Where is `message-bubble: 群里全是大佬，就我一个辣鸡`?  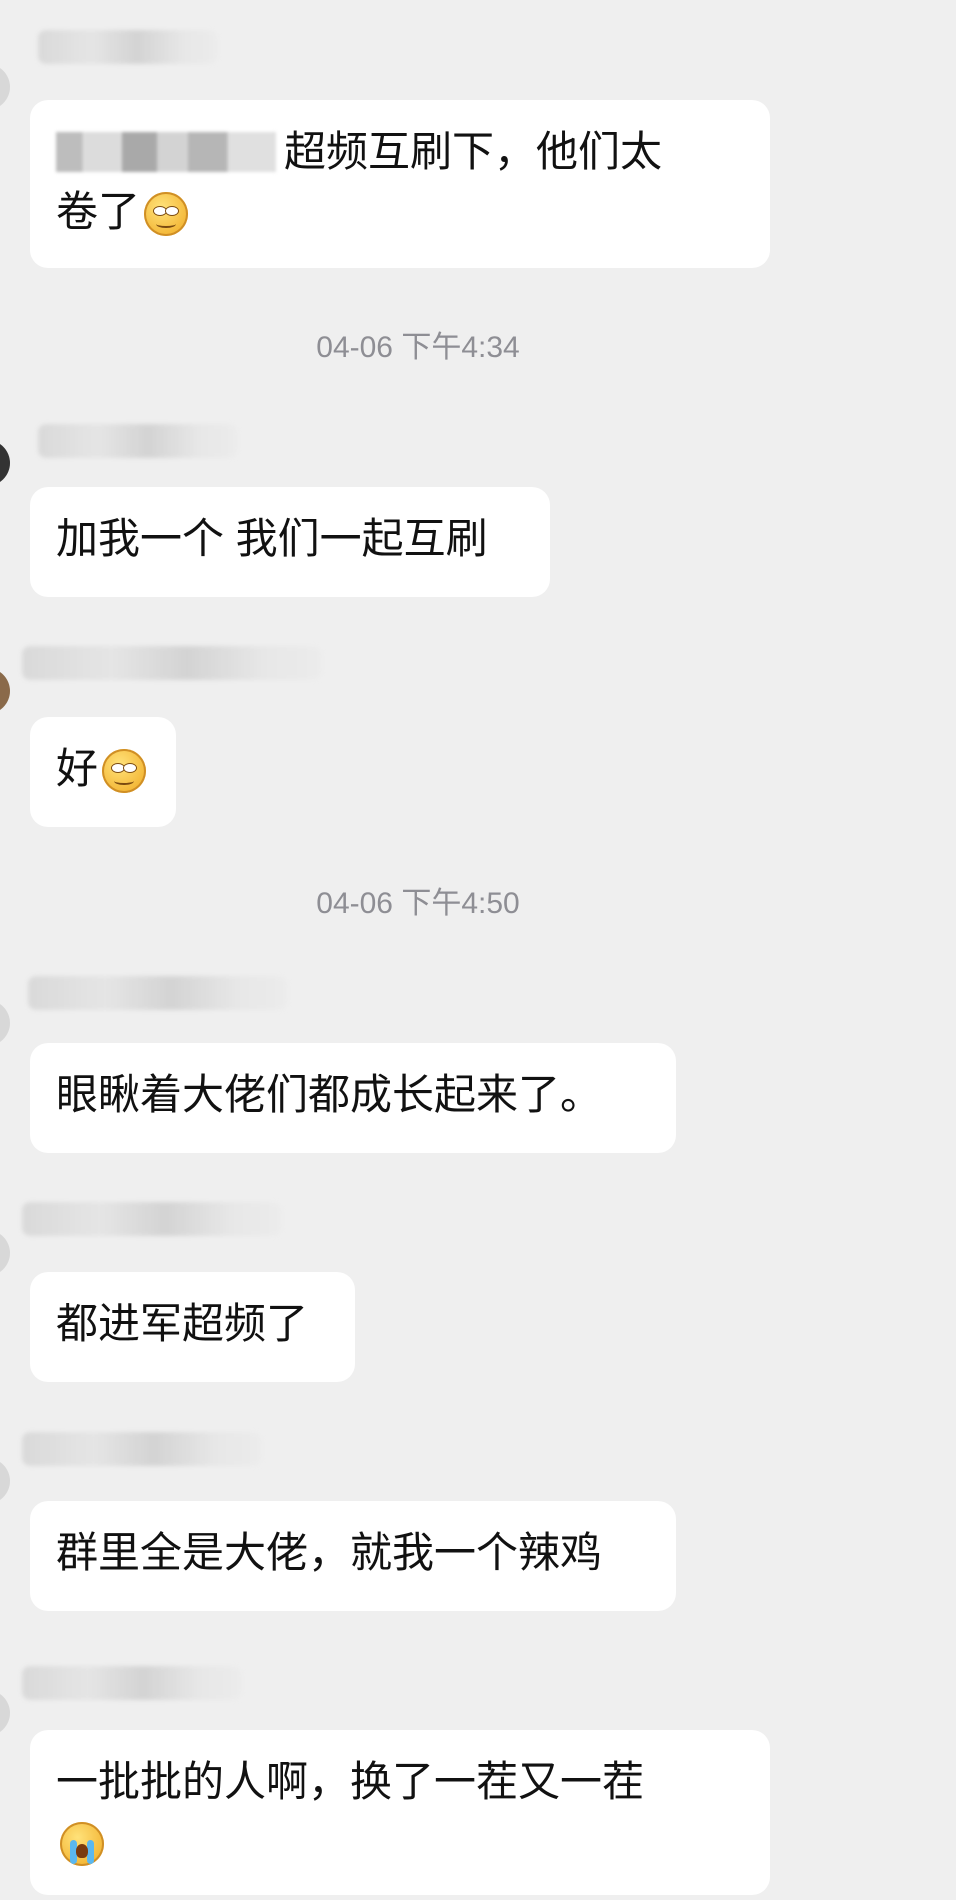
message-bubble: 群里全是大佬，就我一个辣鸡 is located at coordinates (353, 1556).